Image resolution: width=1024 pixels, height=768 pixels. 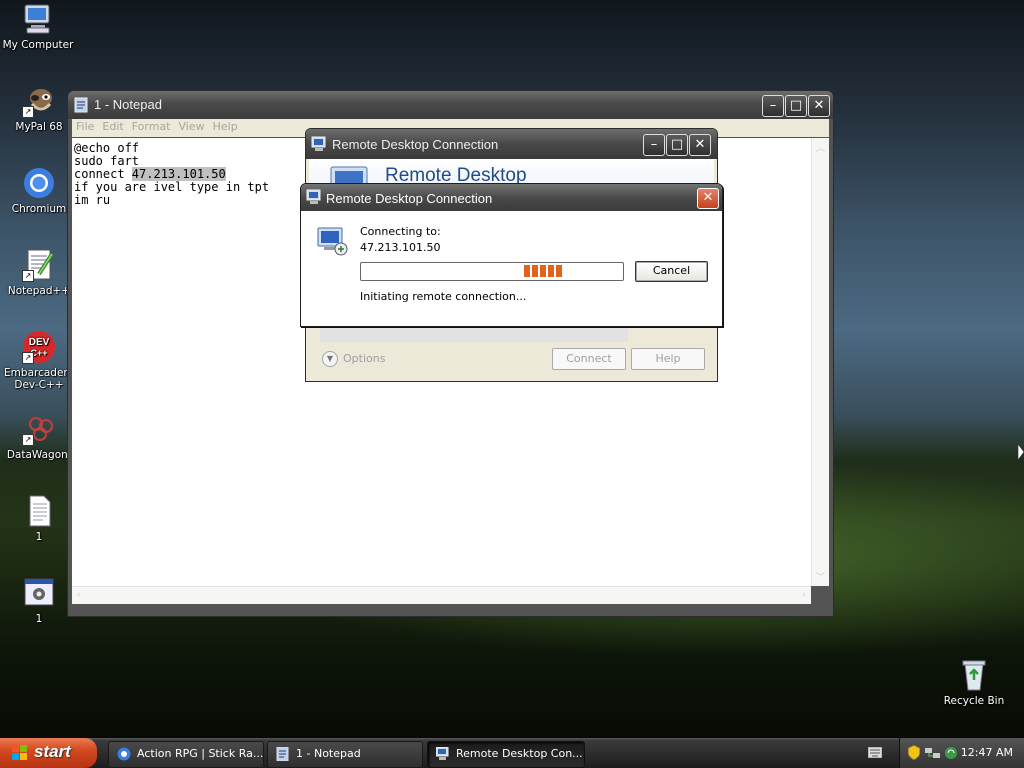 I want to click on desktop-icon-label: My Computer, so click(x=38, y=45).